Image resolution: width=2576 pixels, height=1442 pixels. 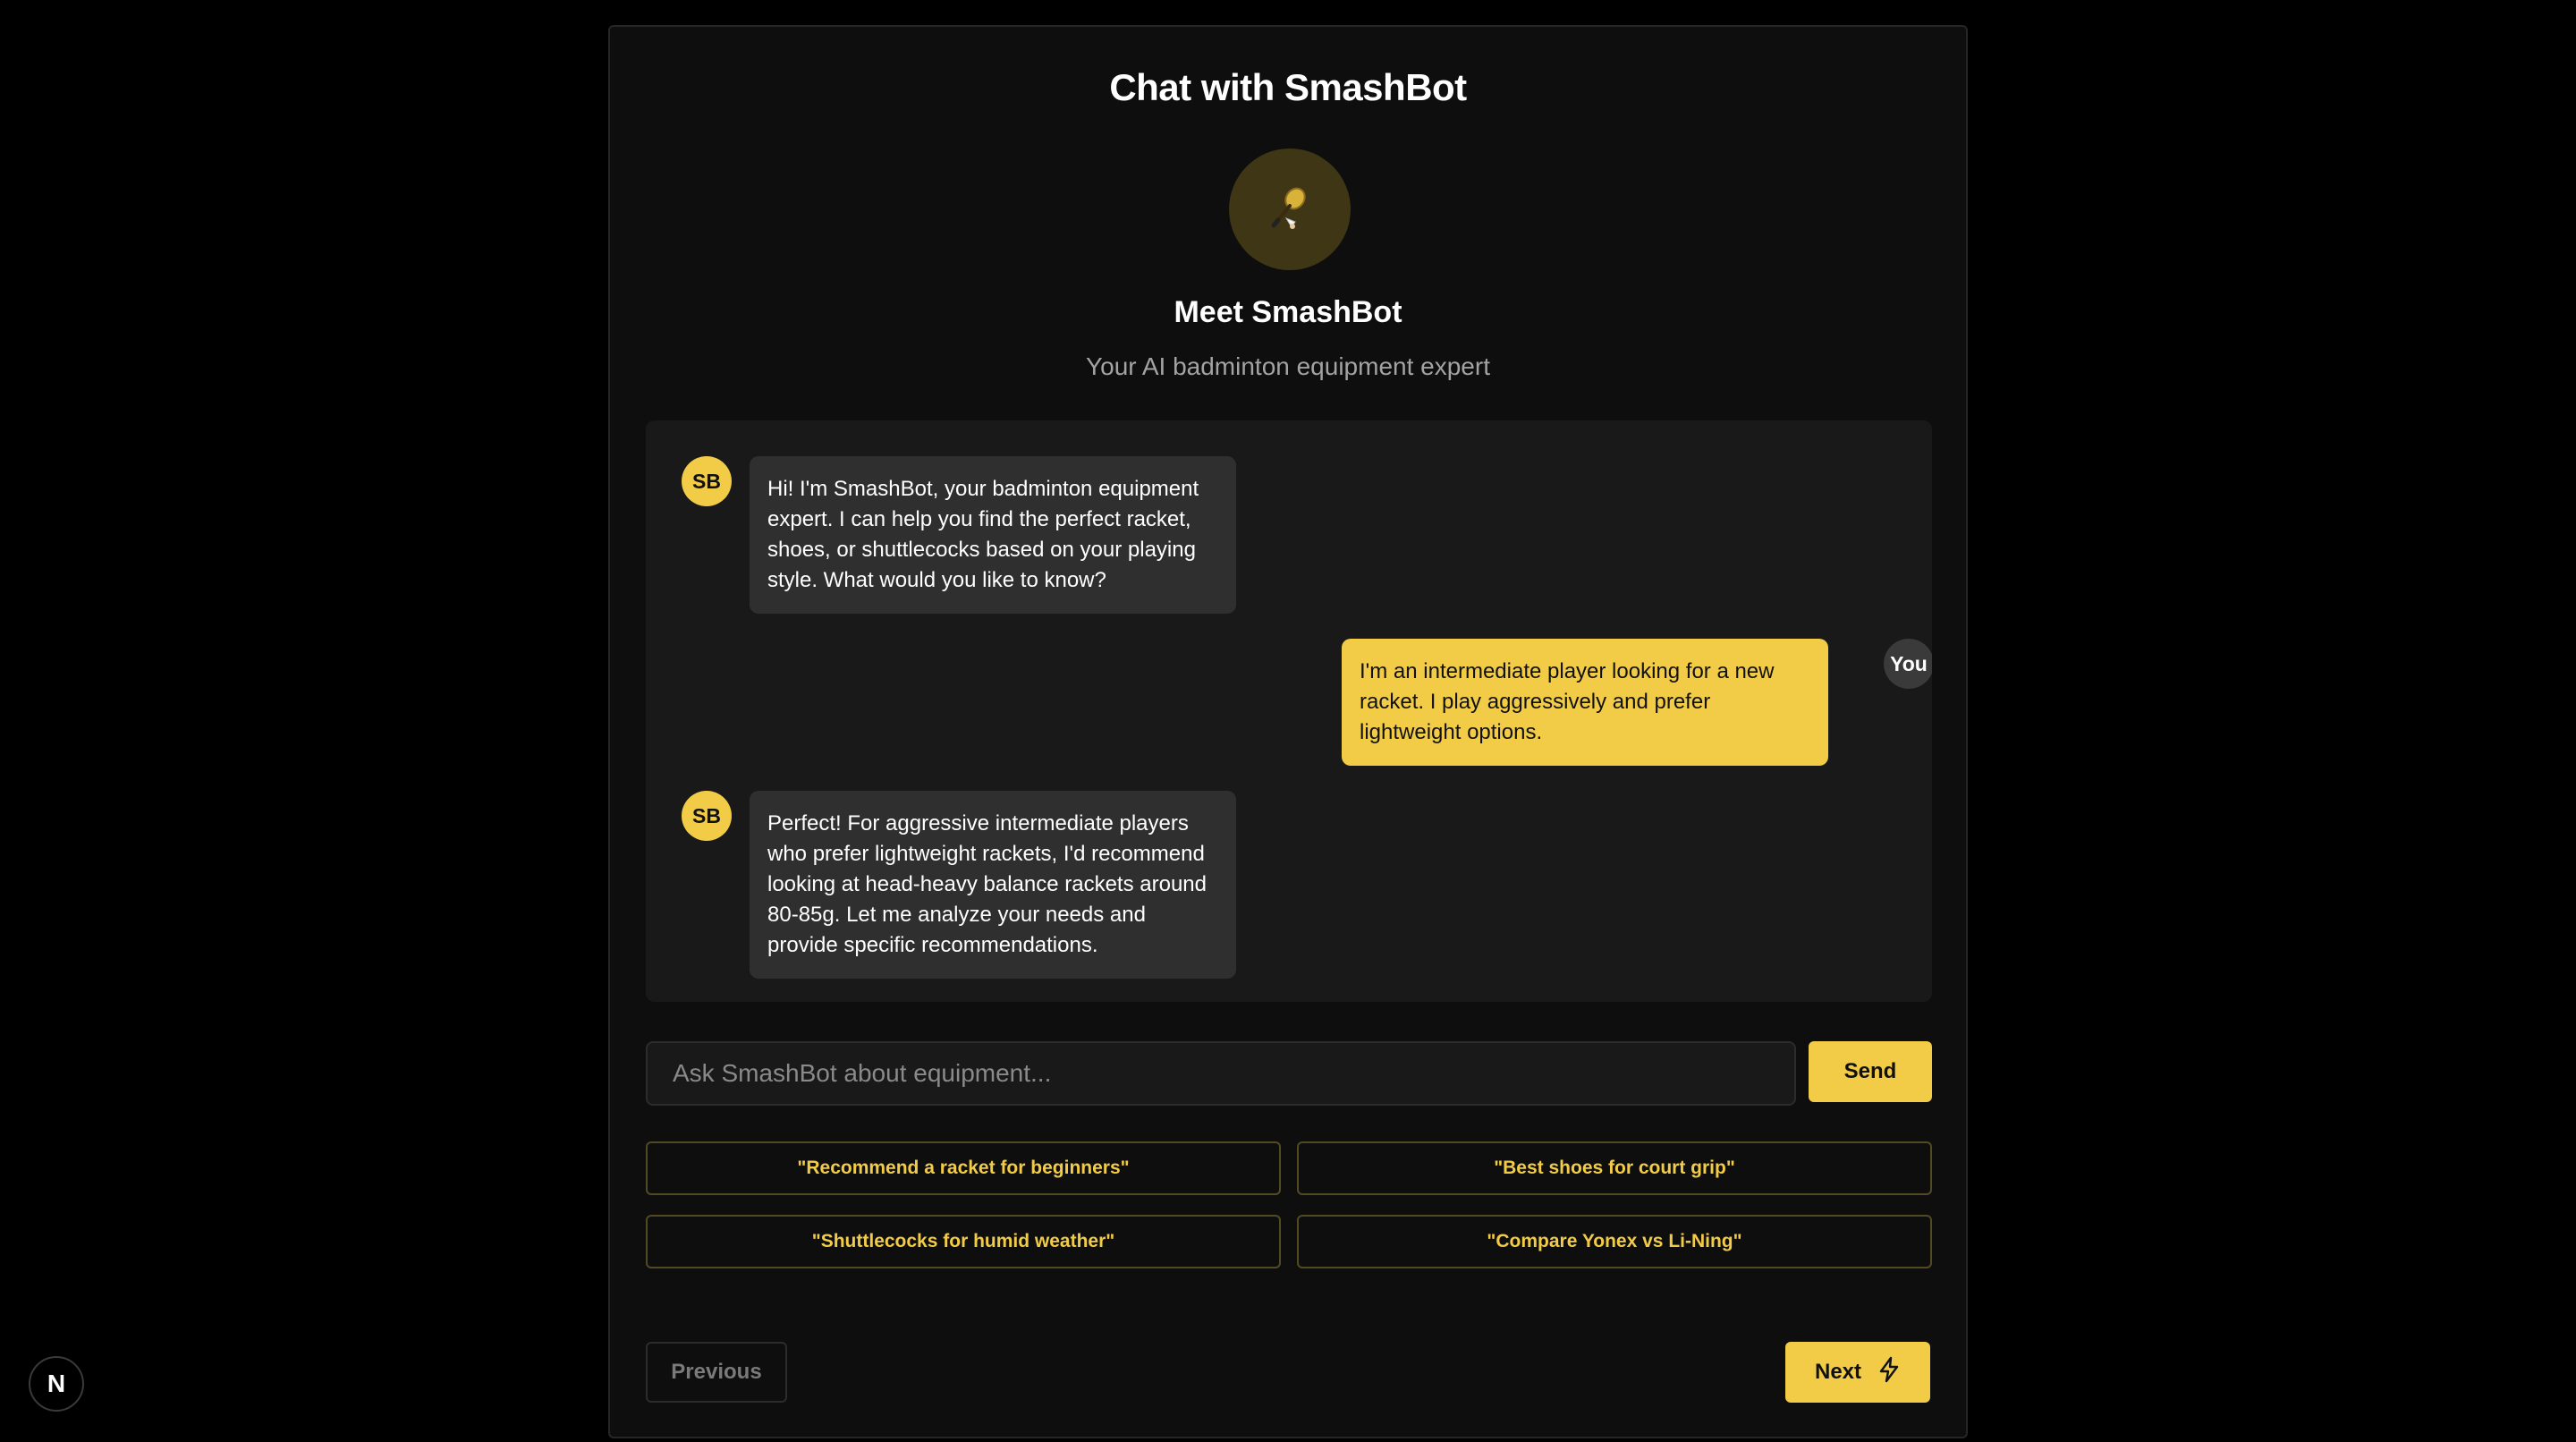 I want to click on suggestion-chip: "Recommend a racket for beginners", so click(x=963, y=1168).